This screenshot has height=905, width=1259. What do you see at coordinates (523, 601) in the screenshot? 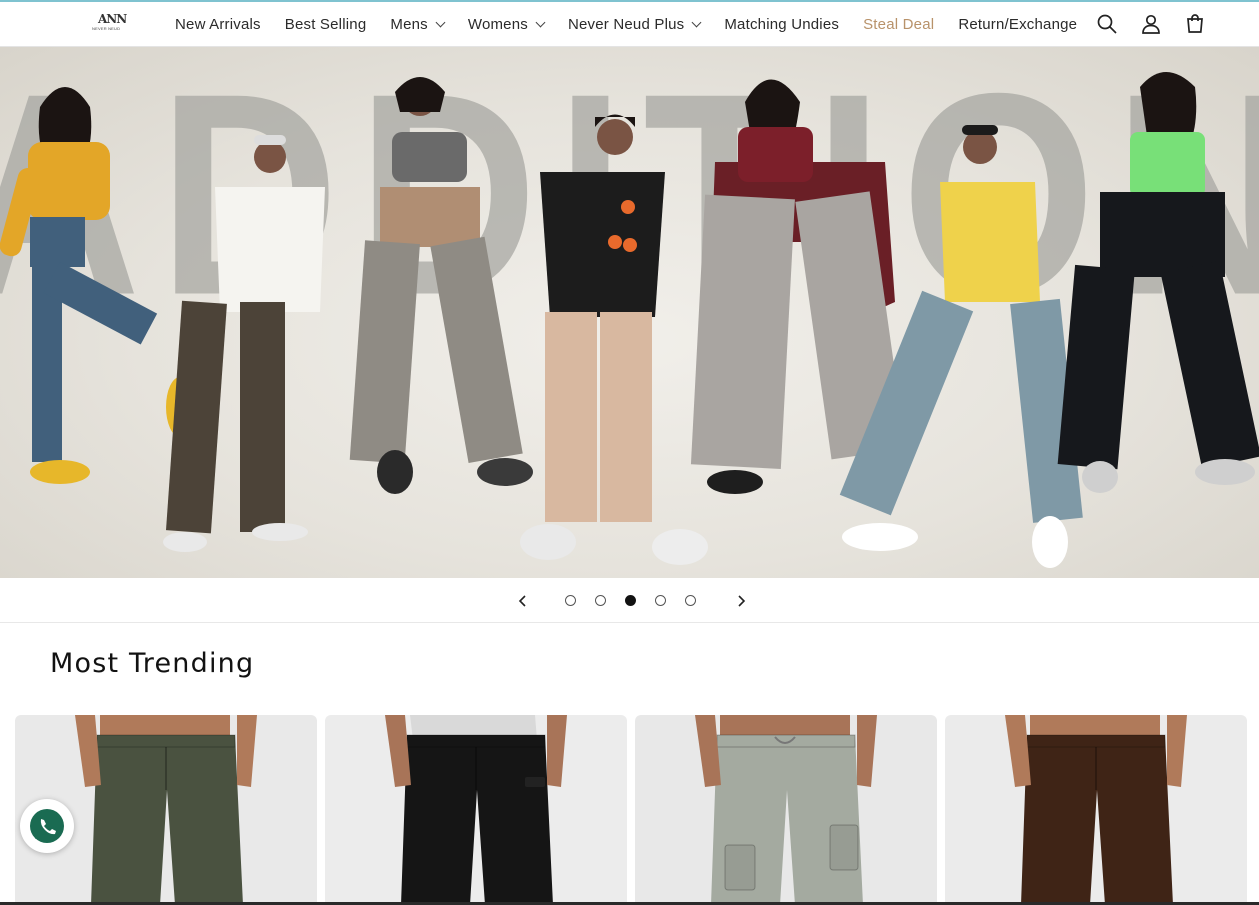
I see `chevron-left-icon` at bounding box center [523, 601].